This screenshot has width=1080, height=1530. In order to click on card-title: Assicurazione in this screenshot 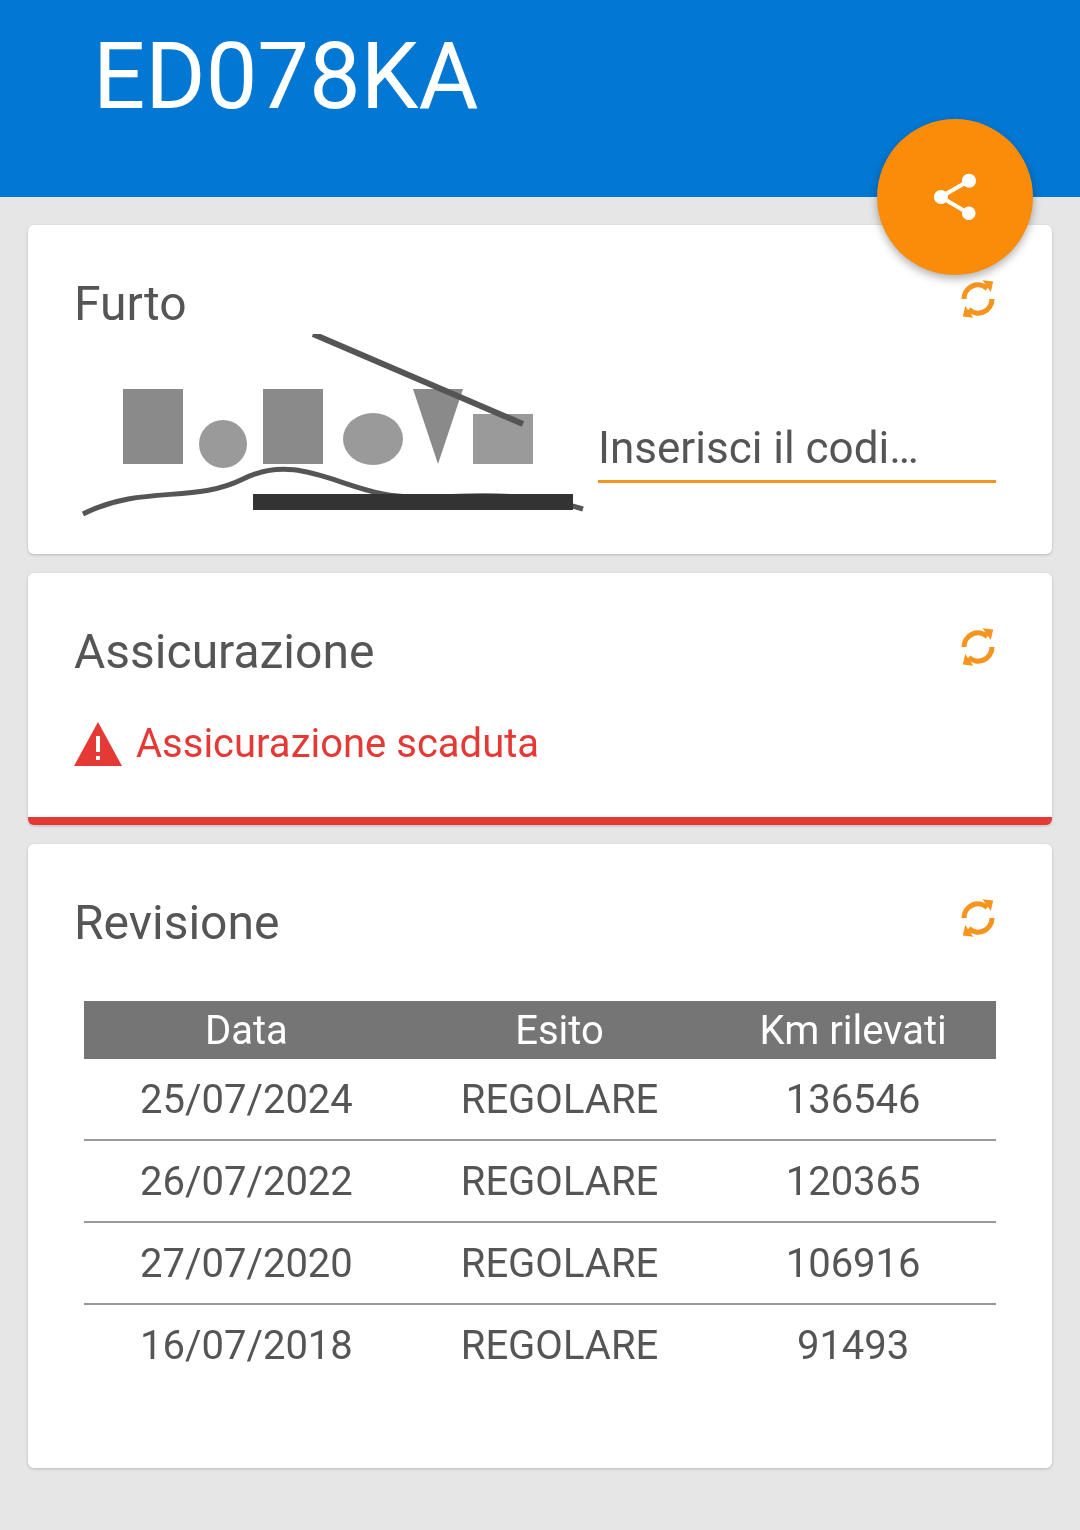, I will do `click(224, 651)`.